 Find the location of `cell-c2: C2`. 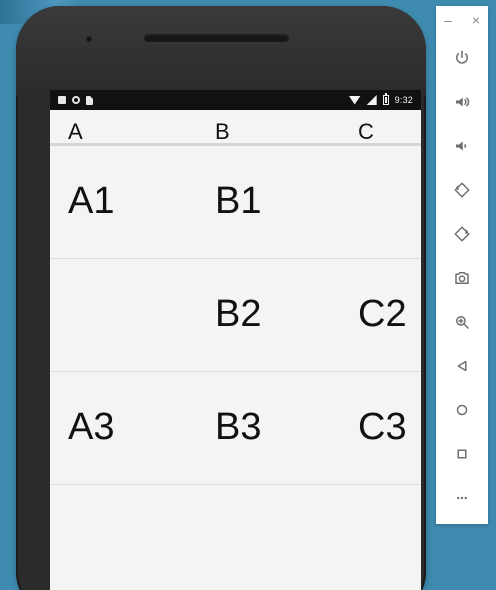

cell-c2: C2 is located at coordinates (382, 314).